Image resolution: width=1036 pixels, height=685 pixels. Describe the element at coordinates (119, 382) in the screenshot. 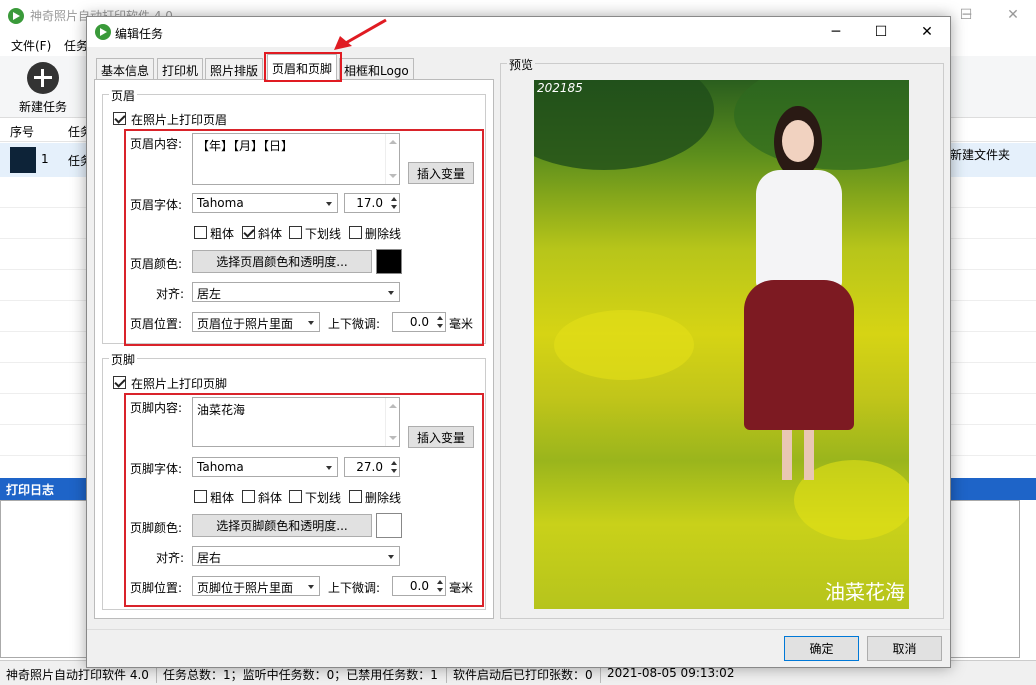

I see `footer-enable-checkbox` at that location.